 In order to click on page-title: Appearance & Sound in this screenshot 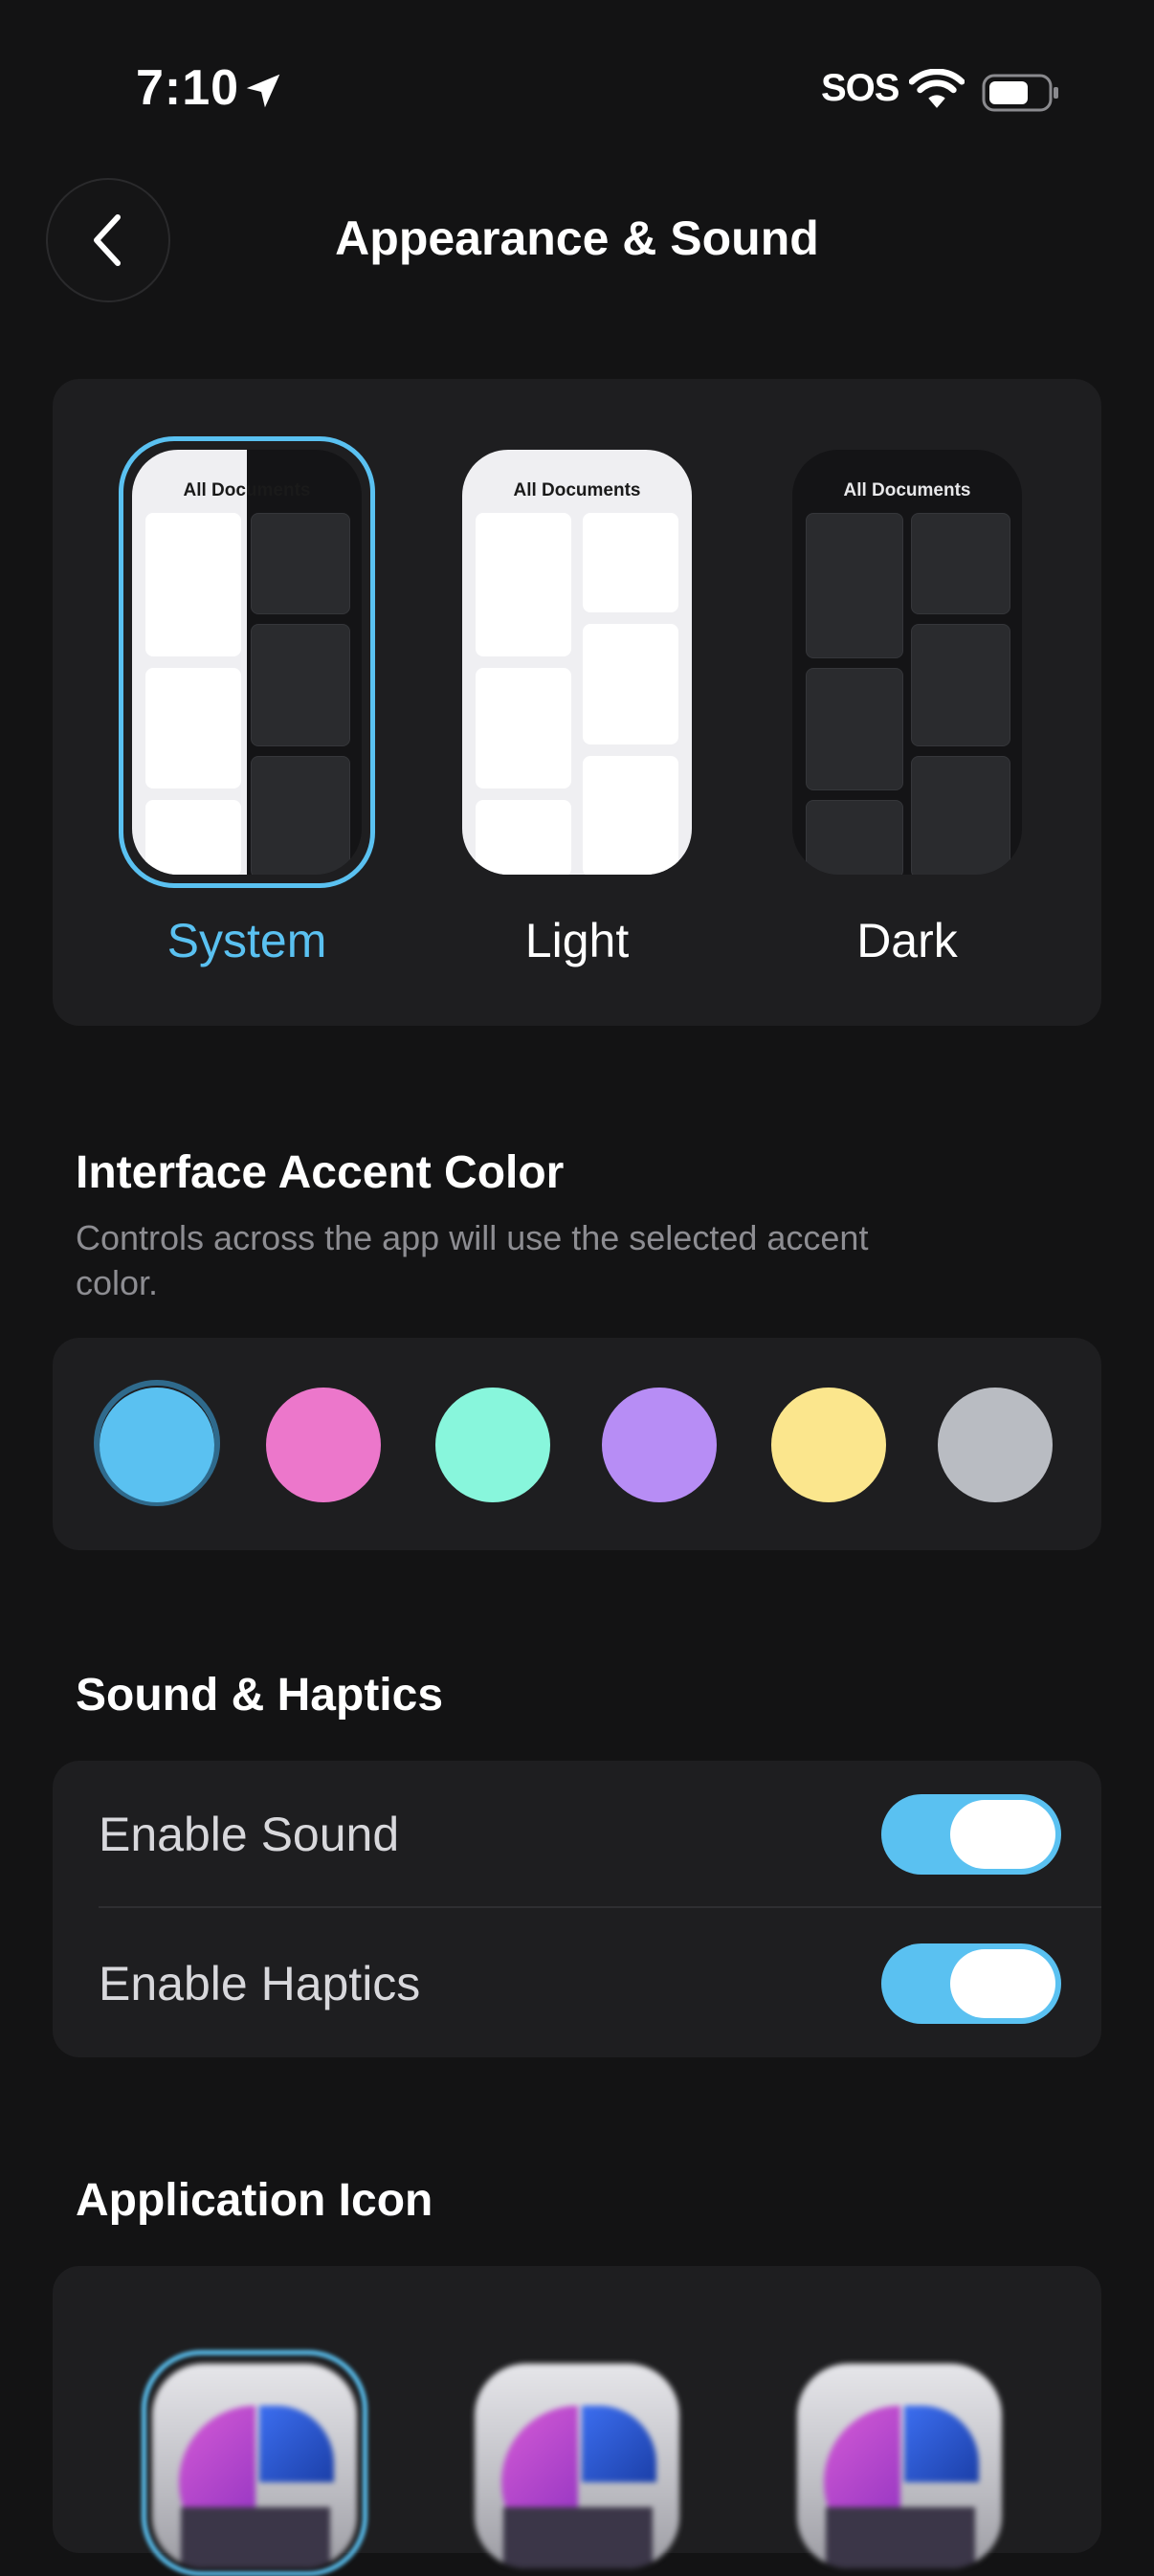, I will do `click(577, 238)`.